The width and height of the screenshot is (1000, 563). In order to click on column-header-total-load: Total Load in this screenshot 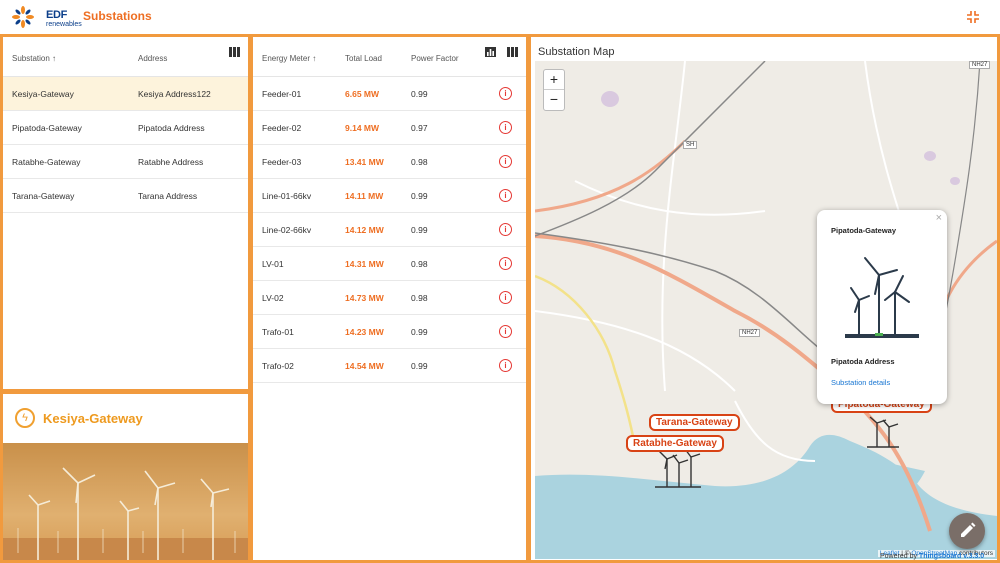, I will do `click(363, 58)`.